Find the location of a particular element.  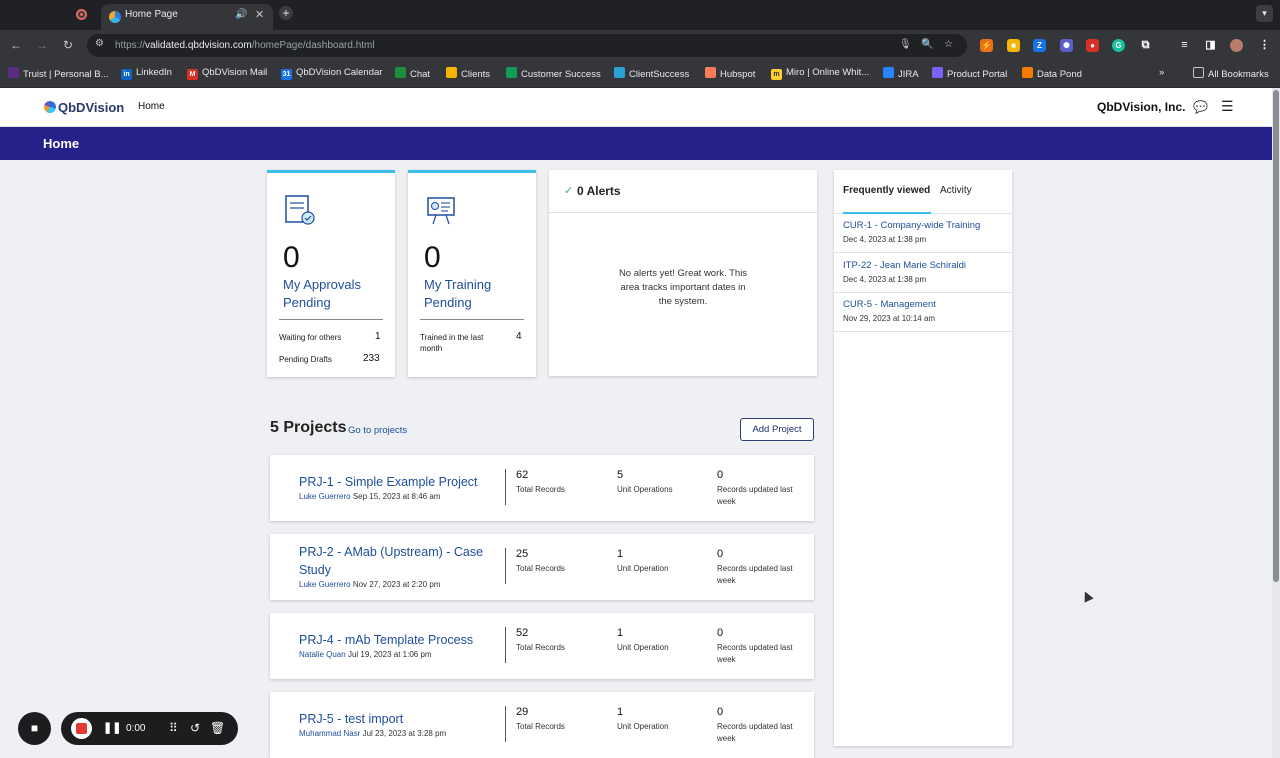

bookmark-item: Chat is located at coordinates (412, 73).